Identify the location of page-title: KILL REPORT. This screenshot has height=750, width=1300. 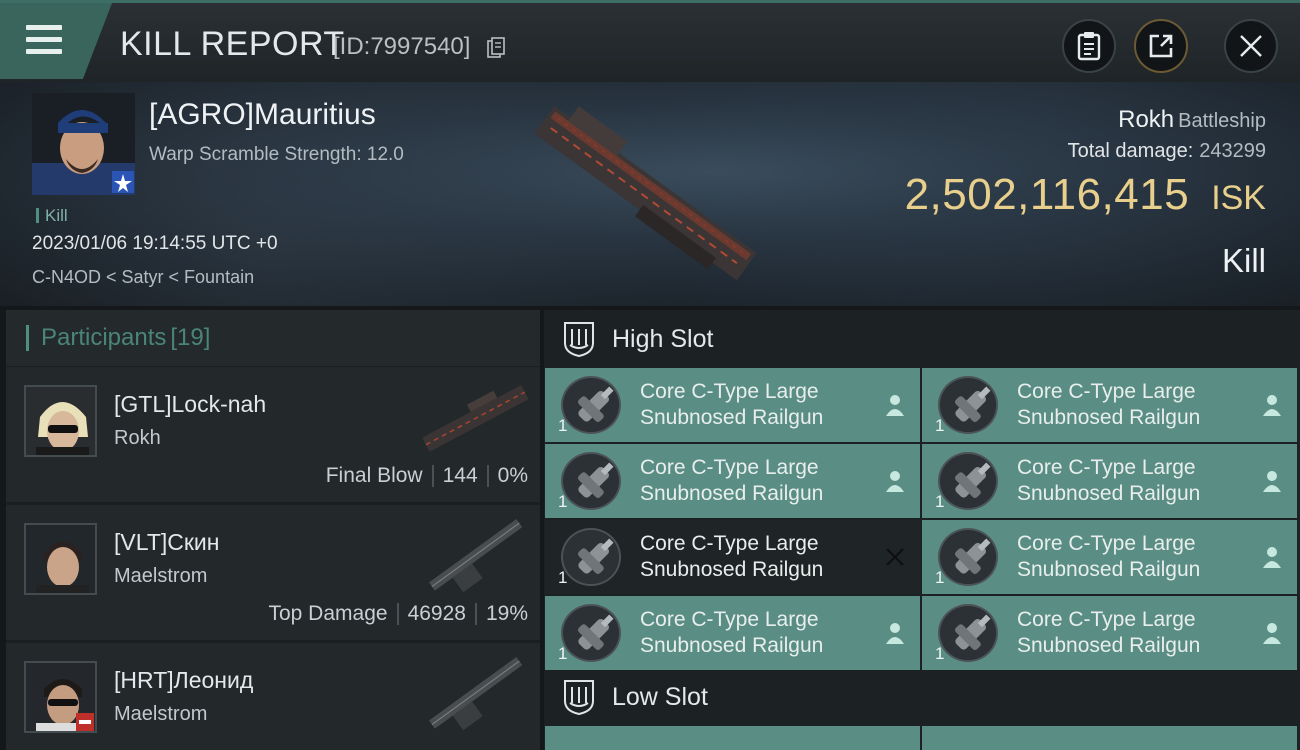
(232, 44).